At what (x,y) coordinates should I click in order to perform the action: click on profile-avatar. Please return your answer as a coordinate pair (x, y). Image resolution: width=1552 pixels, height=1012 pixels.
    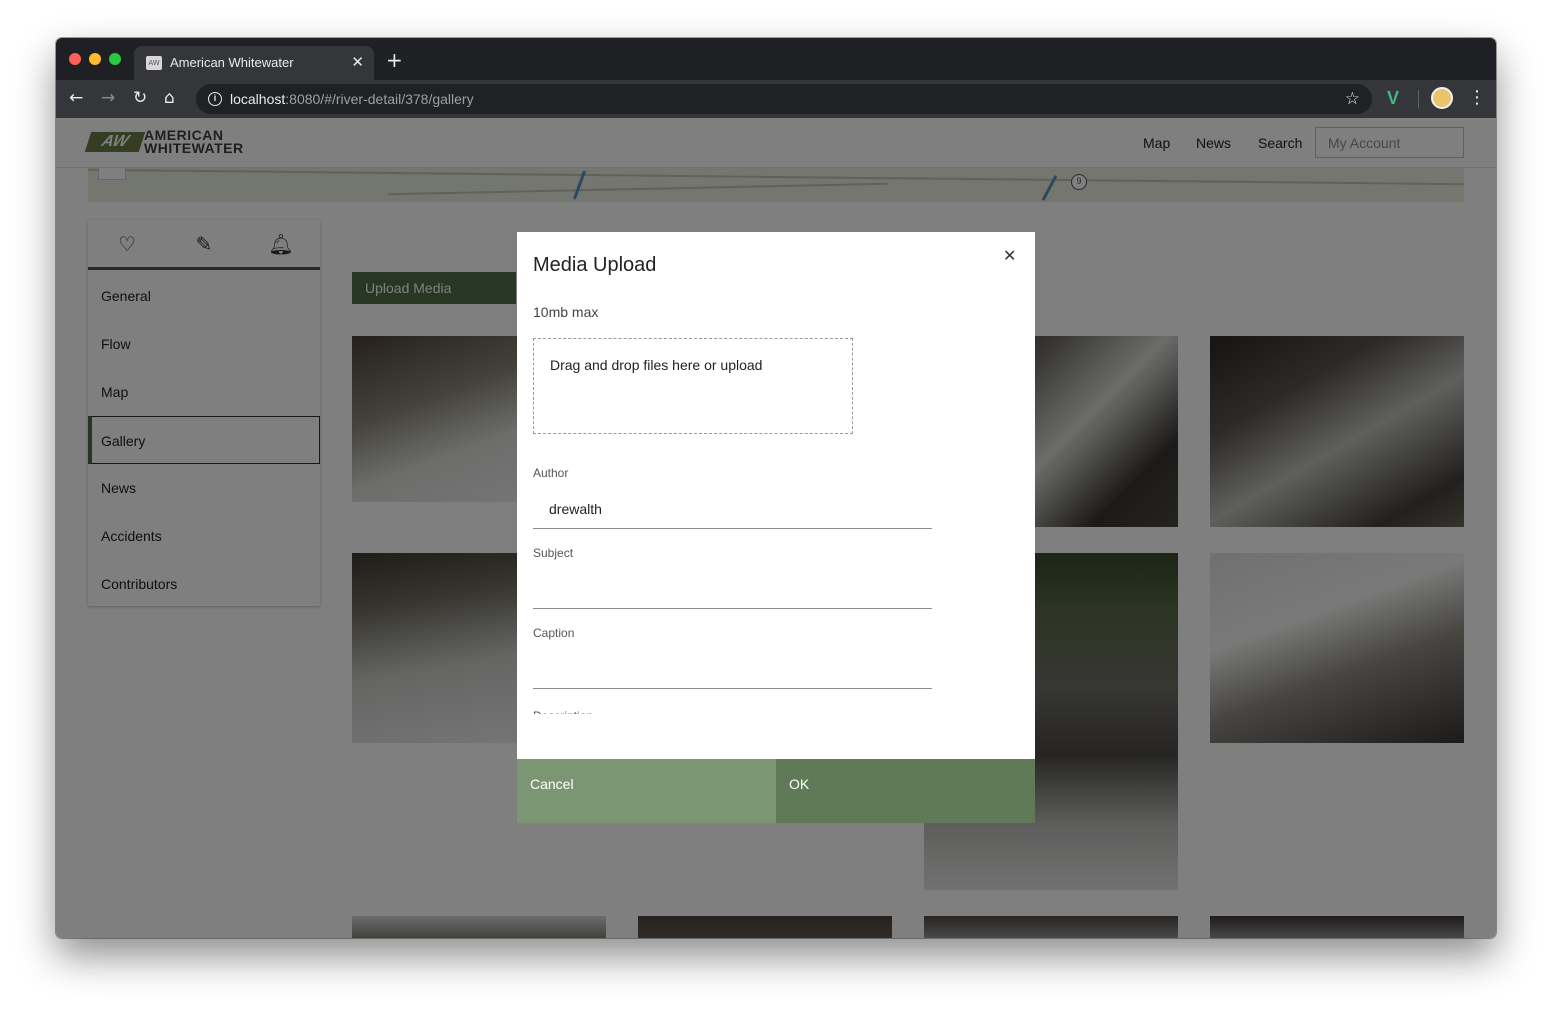
    Looking at the image, I should click on (1442, 98).